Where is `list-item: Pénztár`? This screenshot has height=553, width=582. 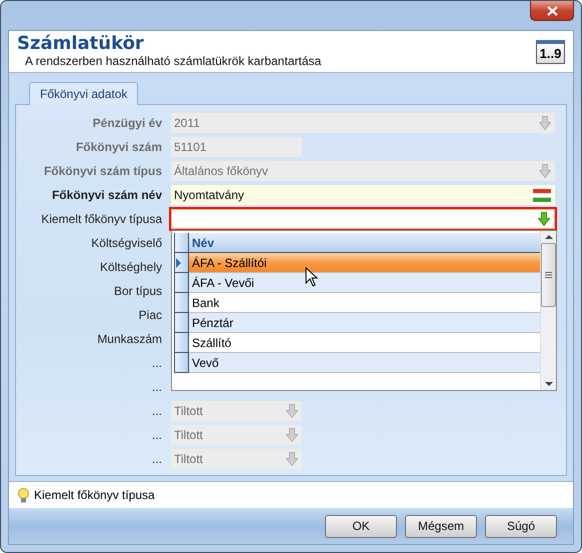
list-item: Pénztár is located at coordinates (364, 323).